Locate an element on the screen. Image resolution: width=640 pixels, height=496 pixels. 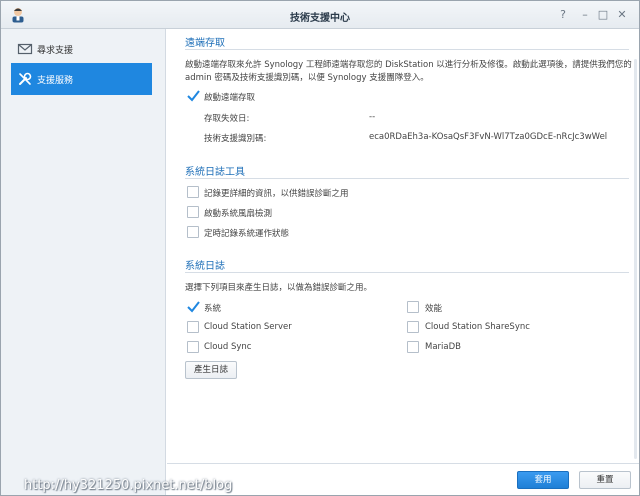
sidebar-item-request-support: 尋求支援 is located at coordinates (81, 49).